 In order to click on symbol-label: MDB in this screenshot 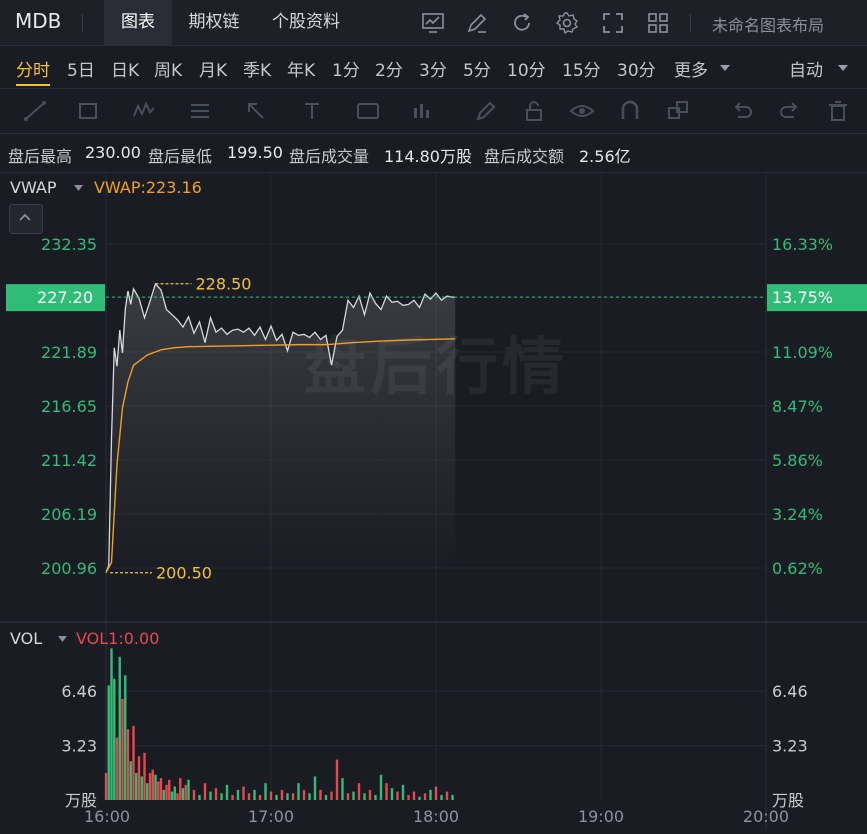, I will do `click(38, 21)`.